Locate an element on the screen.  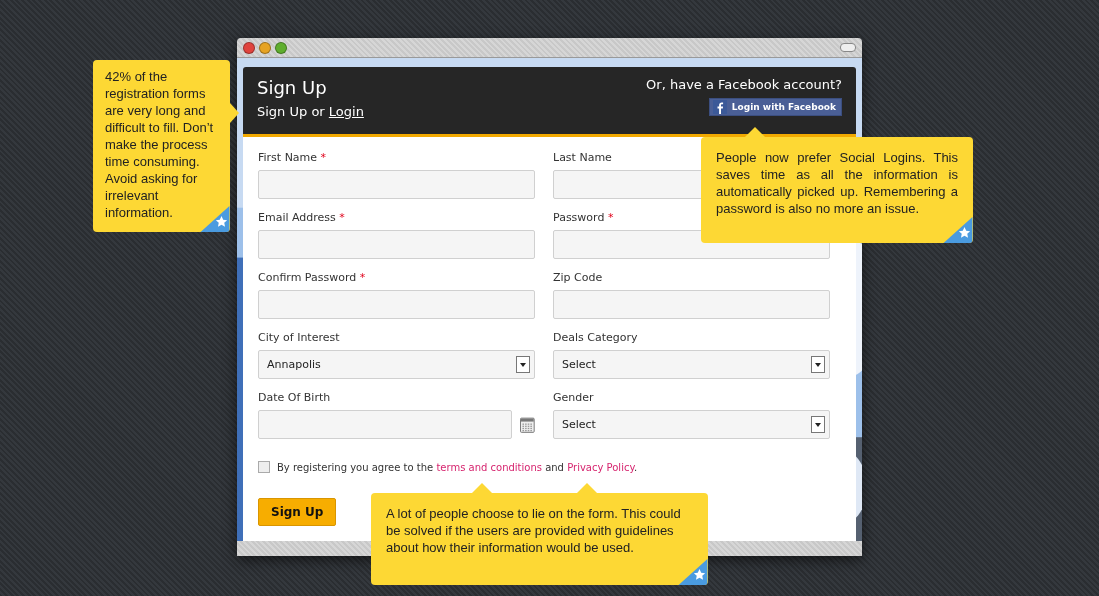
field-label: Gender is located at coordinates (573, 398).